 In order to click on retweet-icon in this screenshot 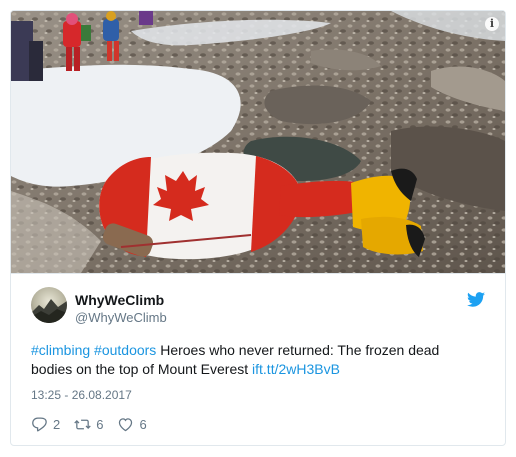, I will do `click(82, 424)`.